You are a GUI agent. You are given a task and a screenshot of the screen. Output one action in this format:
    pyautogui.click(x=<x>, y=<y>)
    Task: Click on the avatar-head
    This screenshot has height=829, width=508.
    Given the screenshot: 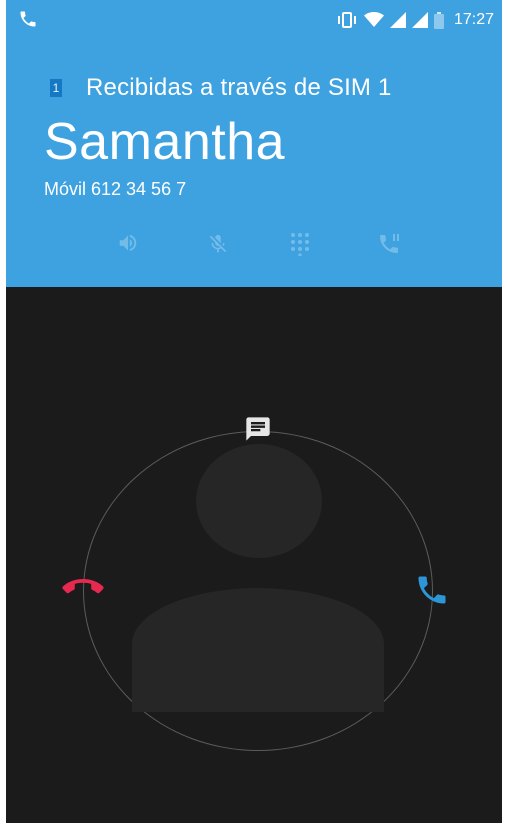 What is the action you would take?
    pyautogui.click(x=259, y=501)
    